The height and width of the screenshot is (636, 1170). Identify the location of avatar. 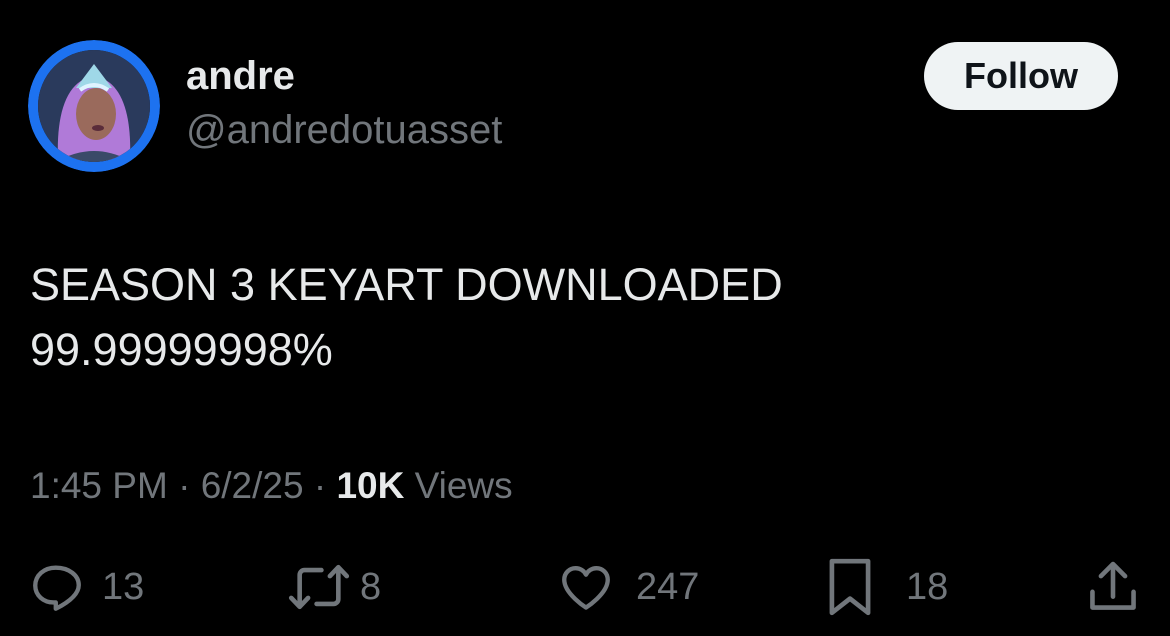
(94, 106).